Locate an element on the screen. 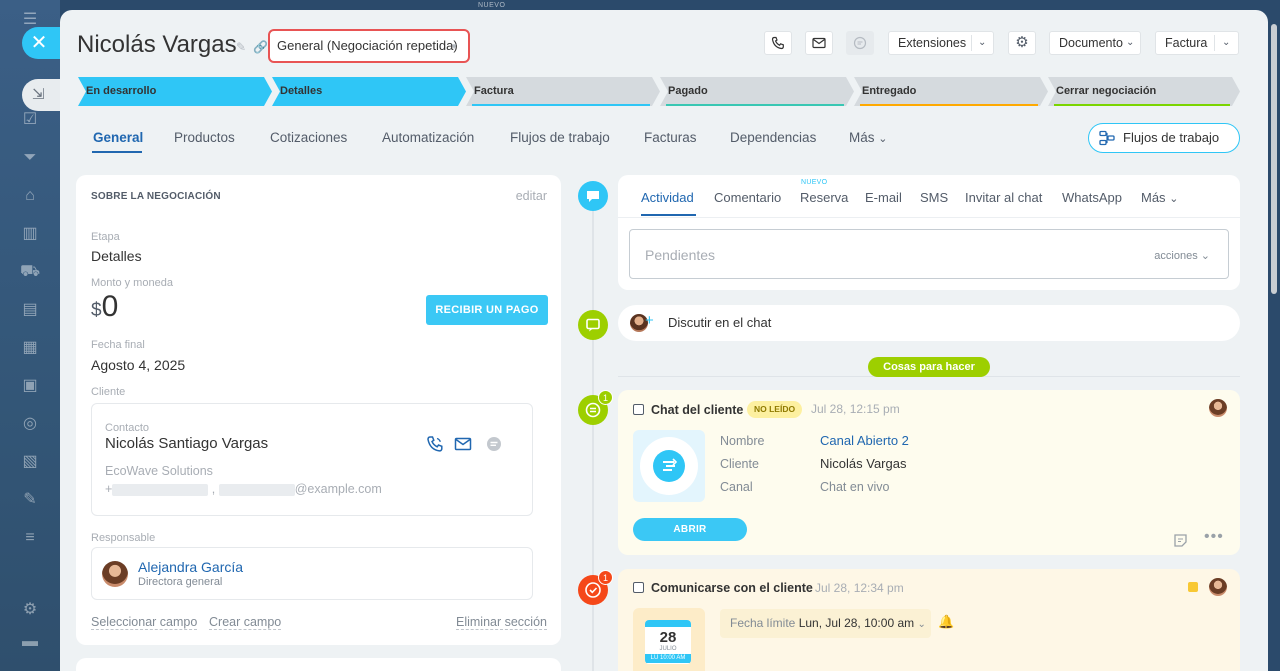  channel-client-value: Nicolás Vargas is located at coordinates (863, 463).